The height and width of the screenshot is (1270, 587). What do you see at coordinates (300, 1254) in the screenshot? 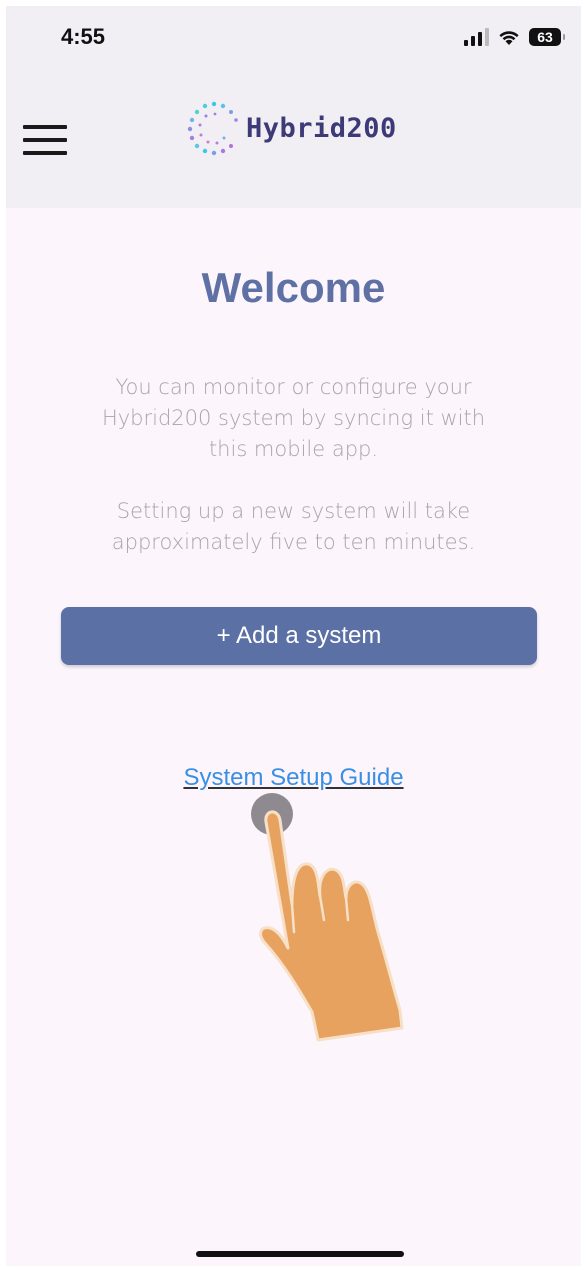
I see `home-indicator` at bounding box center [300, 1254].